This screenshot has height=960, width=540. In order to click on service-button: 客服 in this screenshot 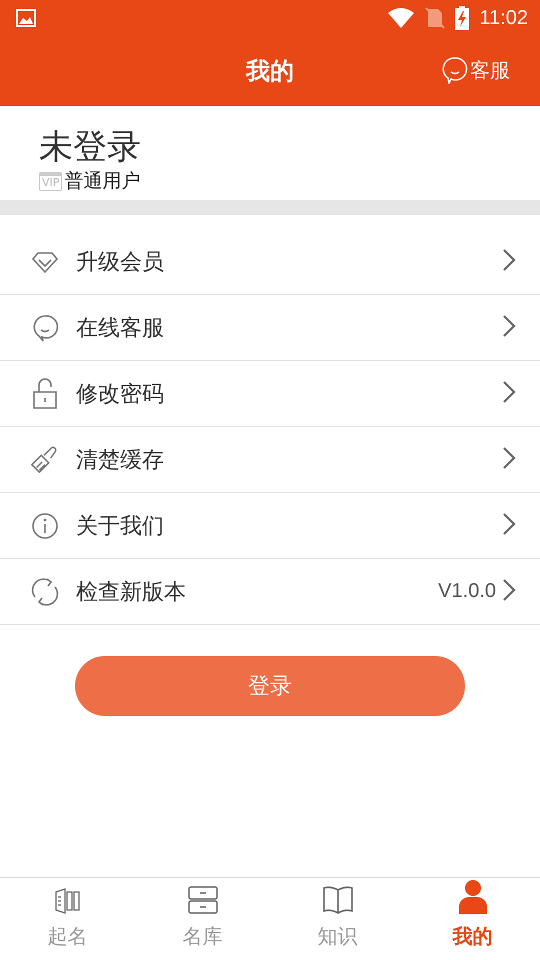, I will do `click(476, 70)`.